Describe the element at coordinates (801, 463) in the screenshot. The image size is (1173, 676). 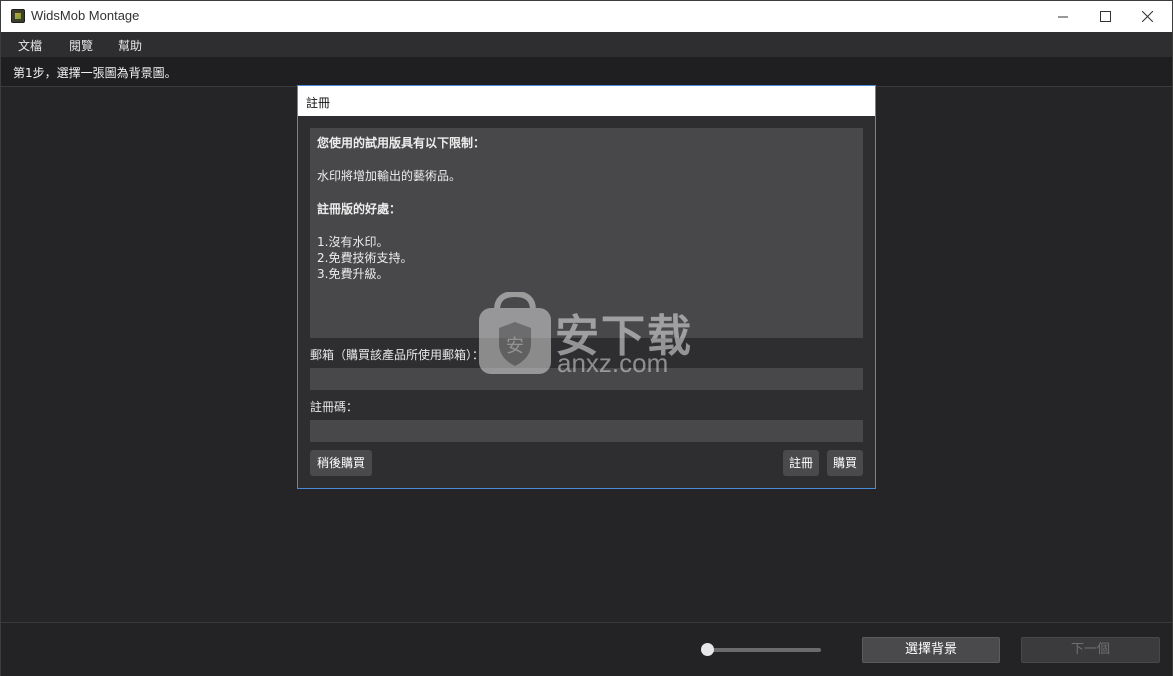
I see `register-button: 註冊` at that location.